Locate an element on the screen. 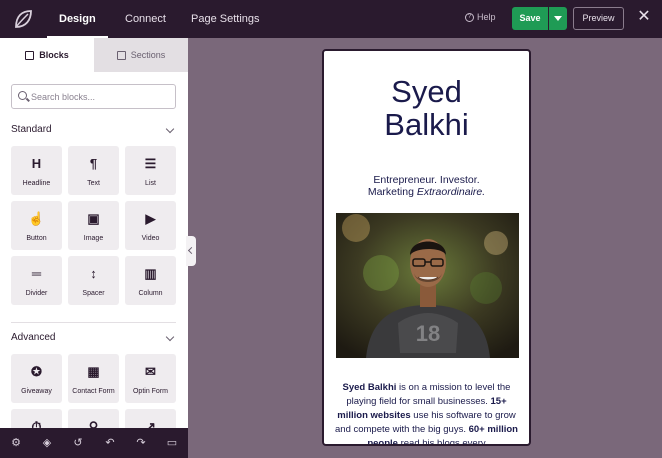 The image size is (662, 458). block-image: ▣ Image is located at coordinates (93, 225).